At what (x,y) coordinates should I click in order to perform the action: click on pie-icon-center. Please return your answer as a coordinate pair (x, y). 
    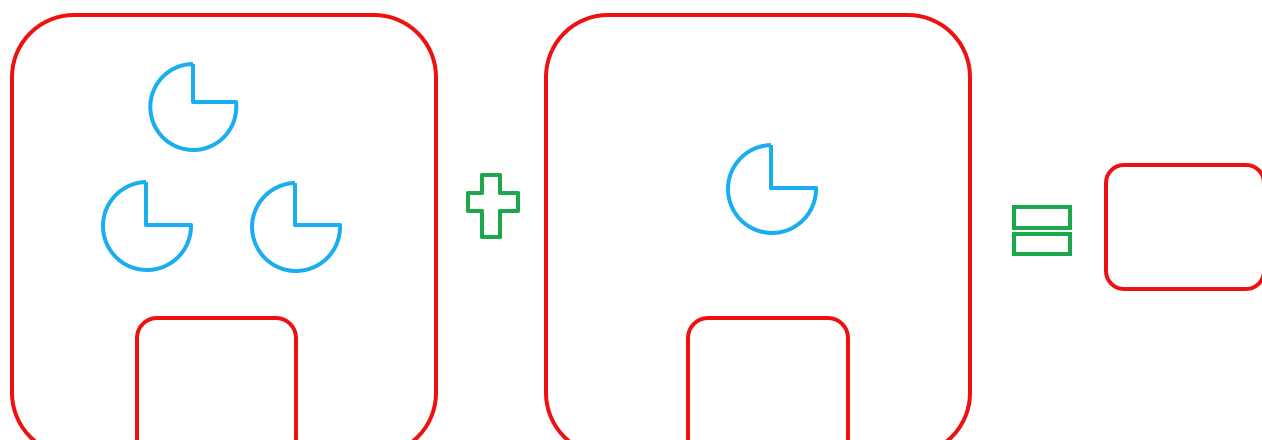
    Looking at the image, I should click on (772, 189).